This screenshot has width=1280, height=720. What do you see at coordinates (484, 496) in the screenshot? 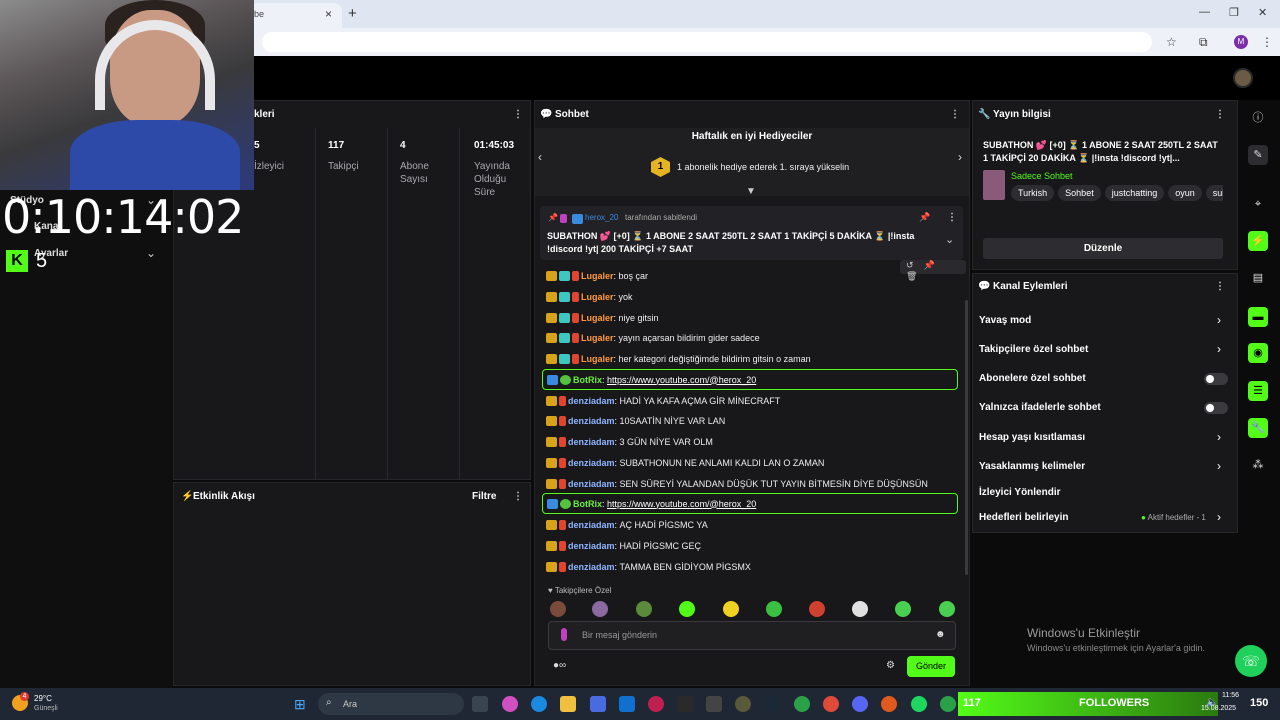
I see `activity-filter-button: Filtre` at bounding box center [484, 496].